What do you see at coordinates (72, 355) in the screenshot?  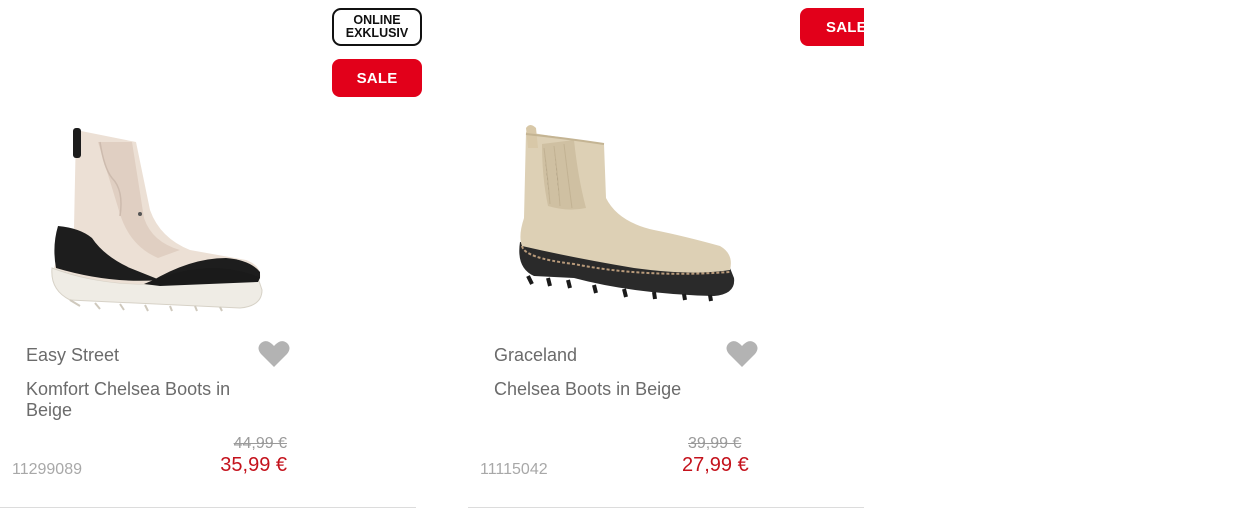 I see `product-brand: Easy Street` at bounding box center [72, 355].